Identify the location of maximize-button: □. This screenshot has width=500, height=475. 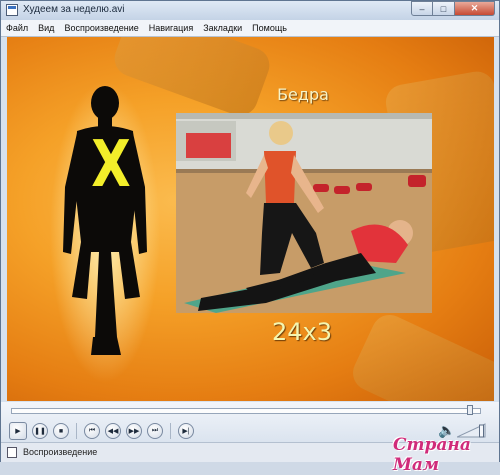
(444, 8).